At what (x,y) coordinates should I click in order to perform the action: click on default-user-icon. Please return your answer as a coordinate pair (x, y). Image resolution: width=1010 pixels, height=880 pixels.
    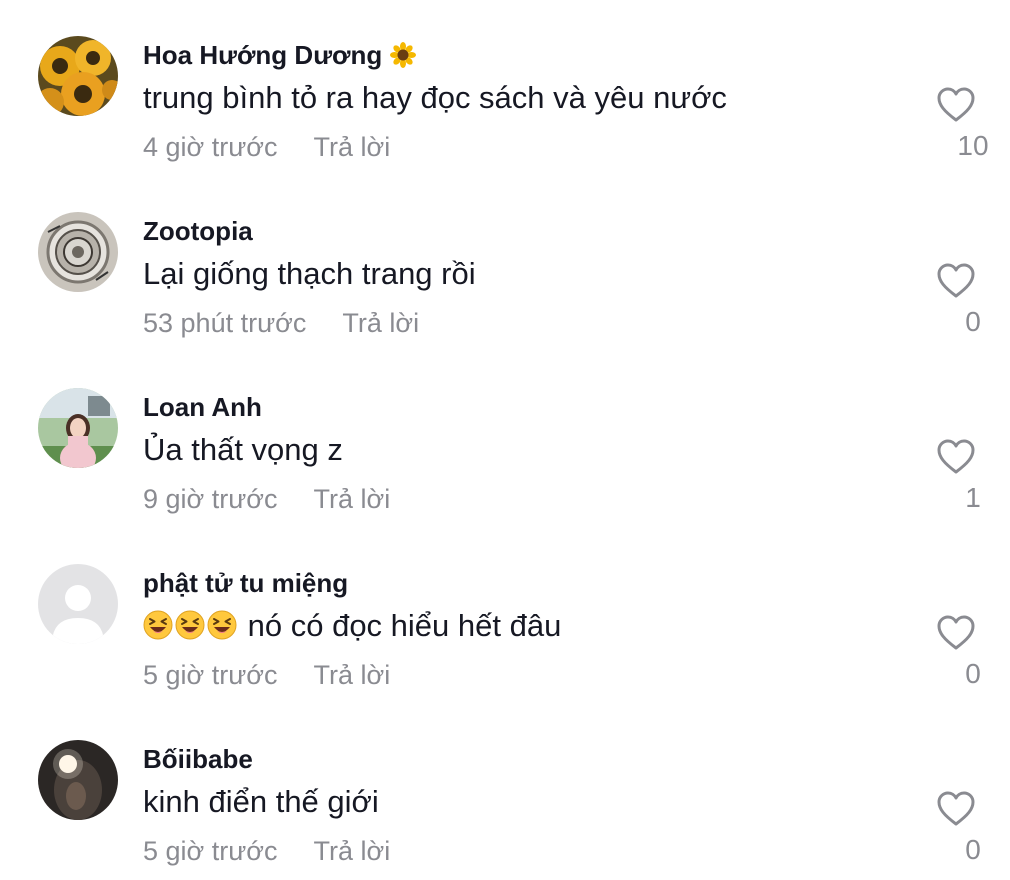
    Looking at the image, I should click on (78, 604).